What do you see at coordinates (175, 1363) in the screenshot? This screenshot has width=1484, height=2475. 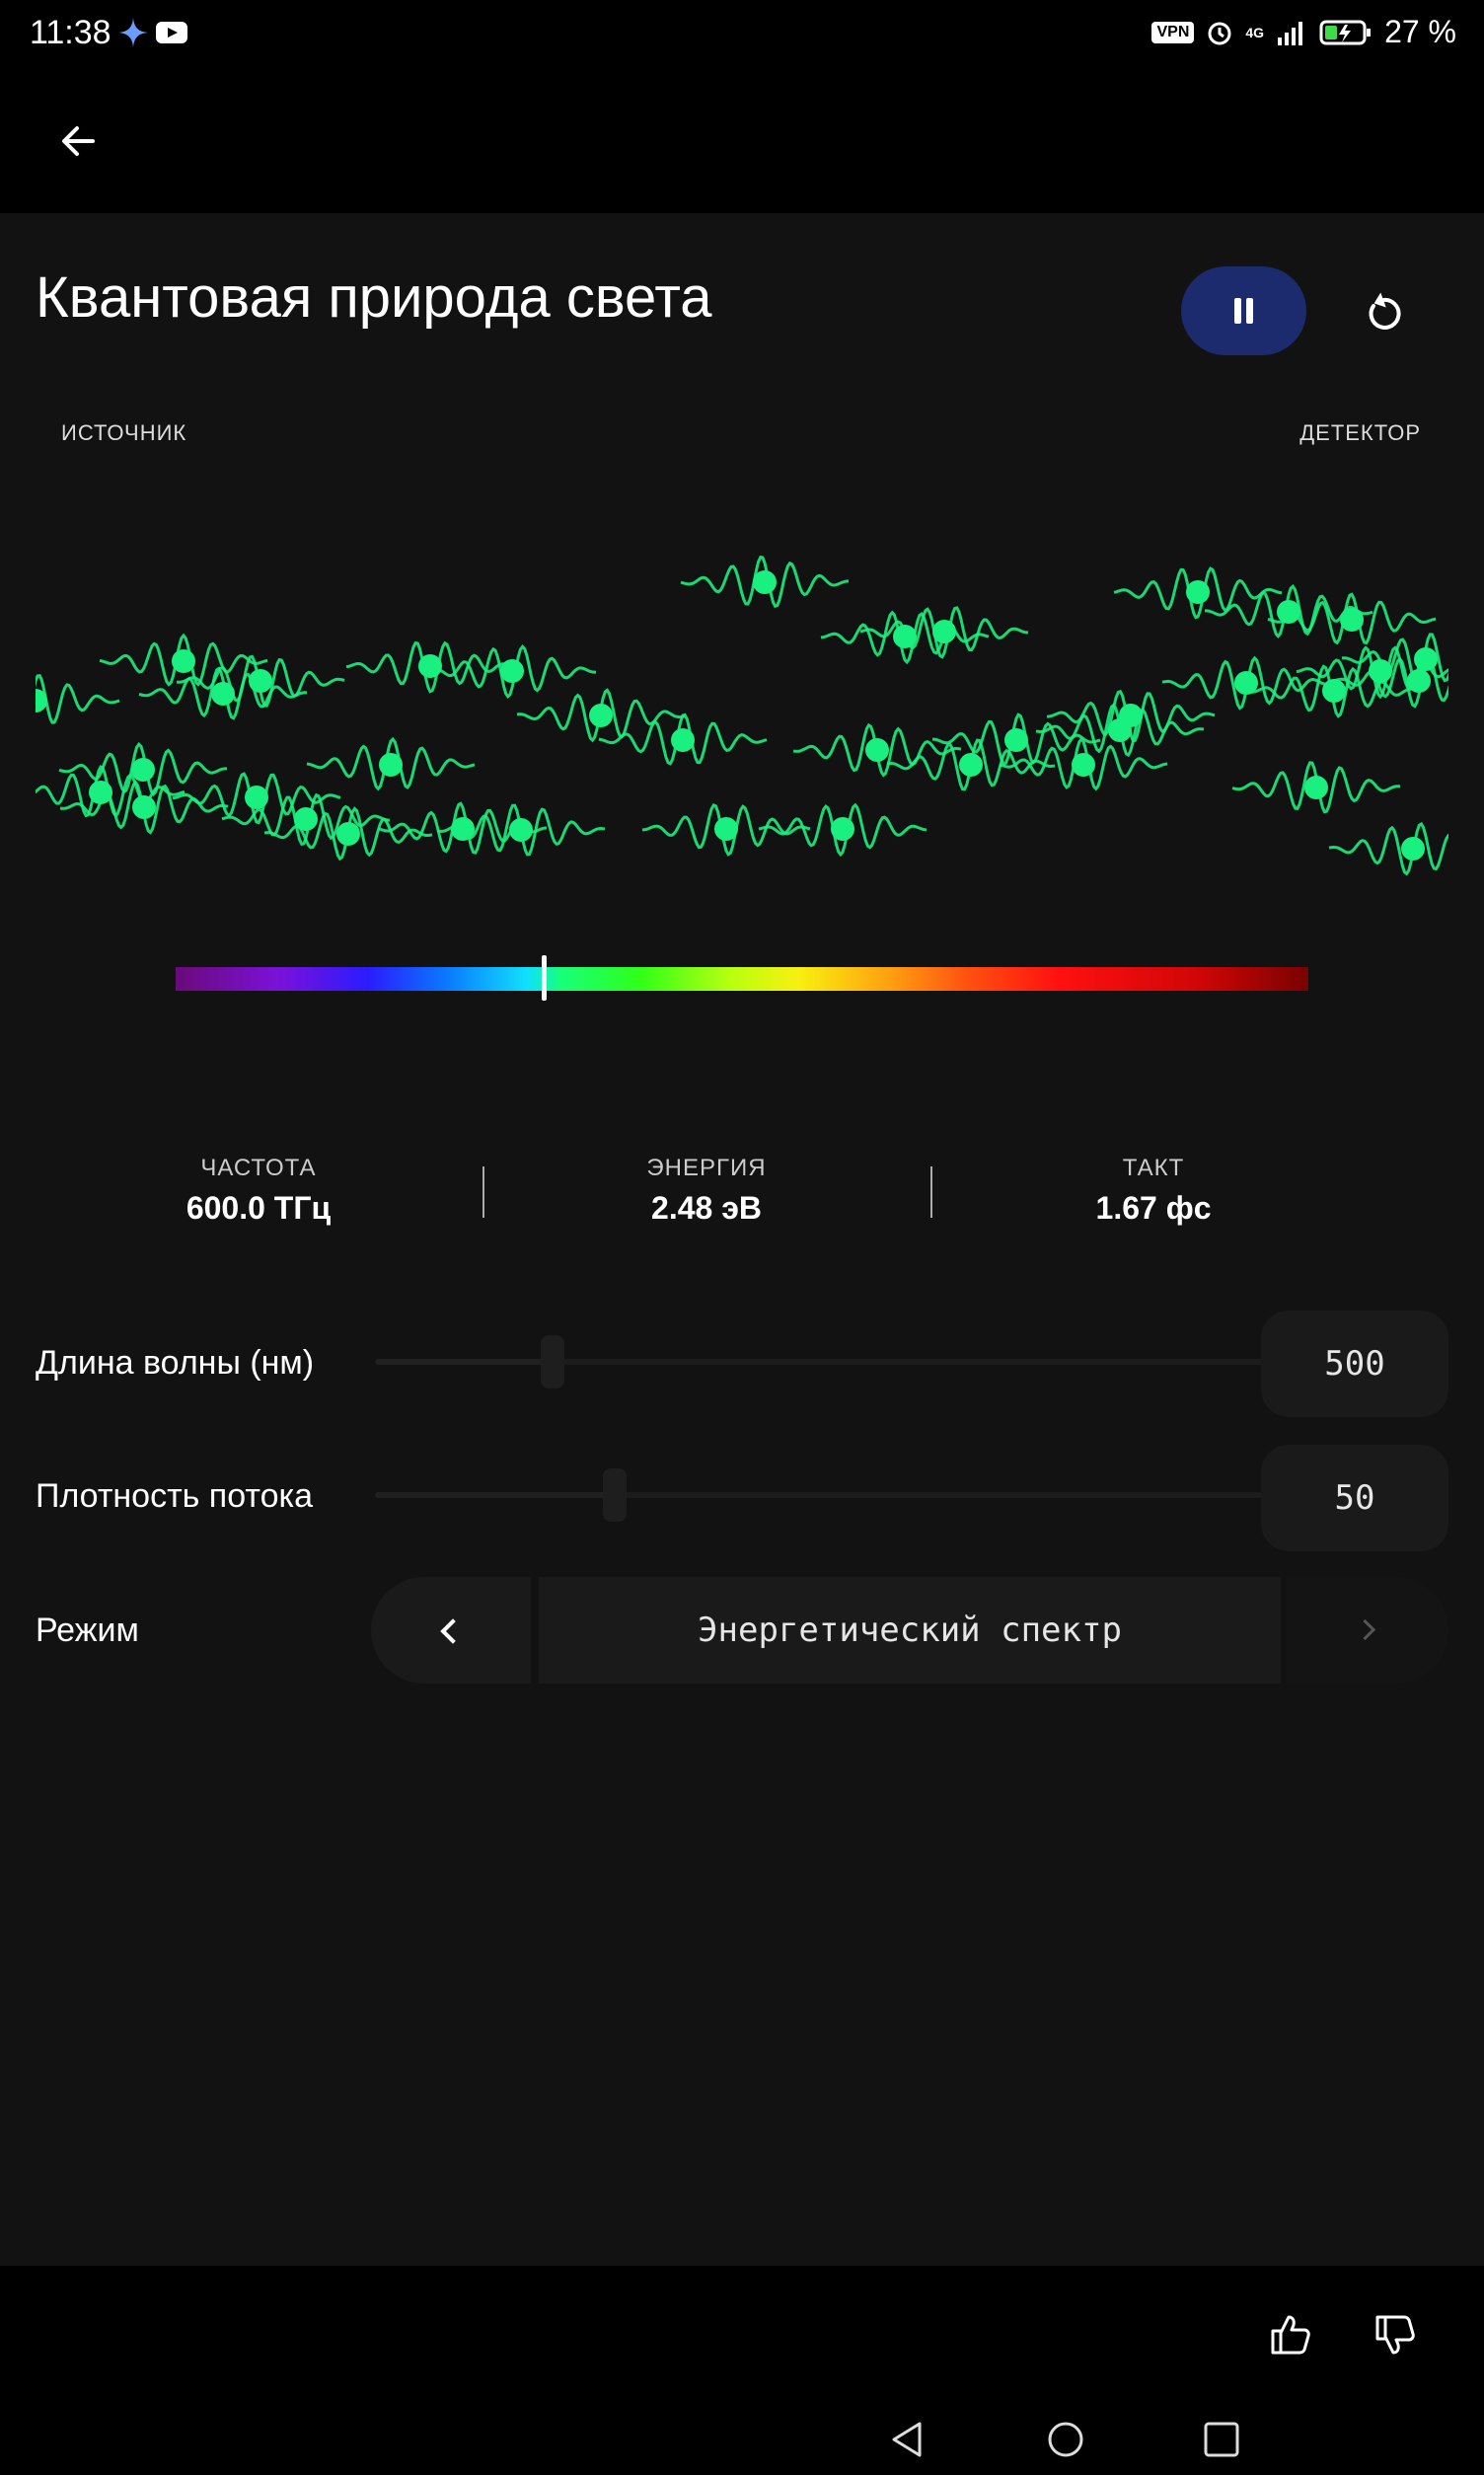 I see `wavelength-label: Длина волны (нм)` at bounding box center [175, 1363].